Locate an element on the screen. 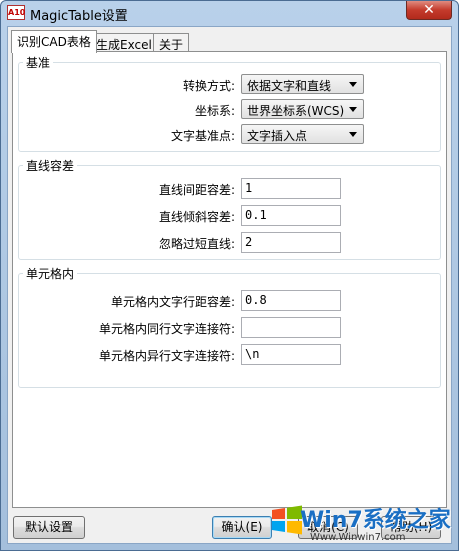  convert-mode-select: 依据文字和直线 is located at coordinates (302, 84).